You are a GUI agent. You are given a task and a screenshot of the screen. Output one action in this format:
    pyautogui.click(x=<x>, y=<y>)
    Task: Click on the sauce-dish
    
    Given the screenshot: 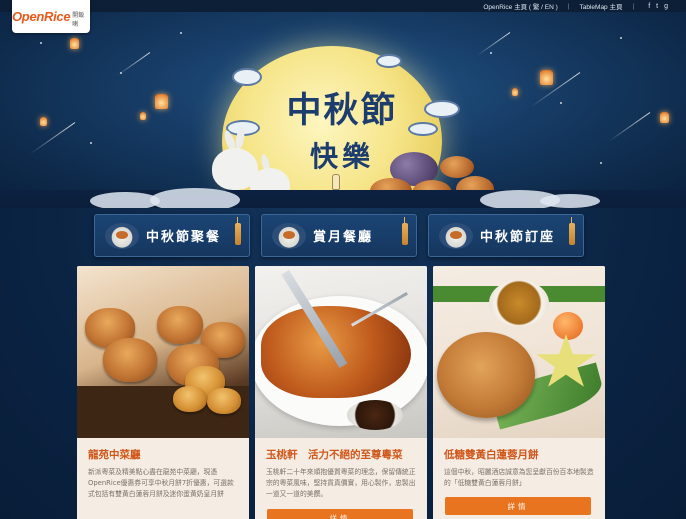 What is the action you would take?
    pyautogui.click(x=375, y=415)
    